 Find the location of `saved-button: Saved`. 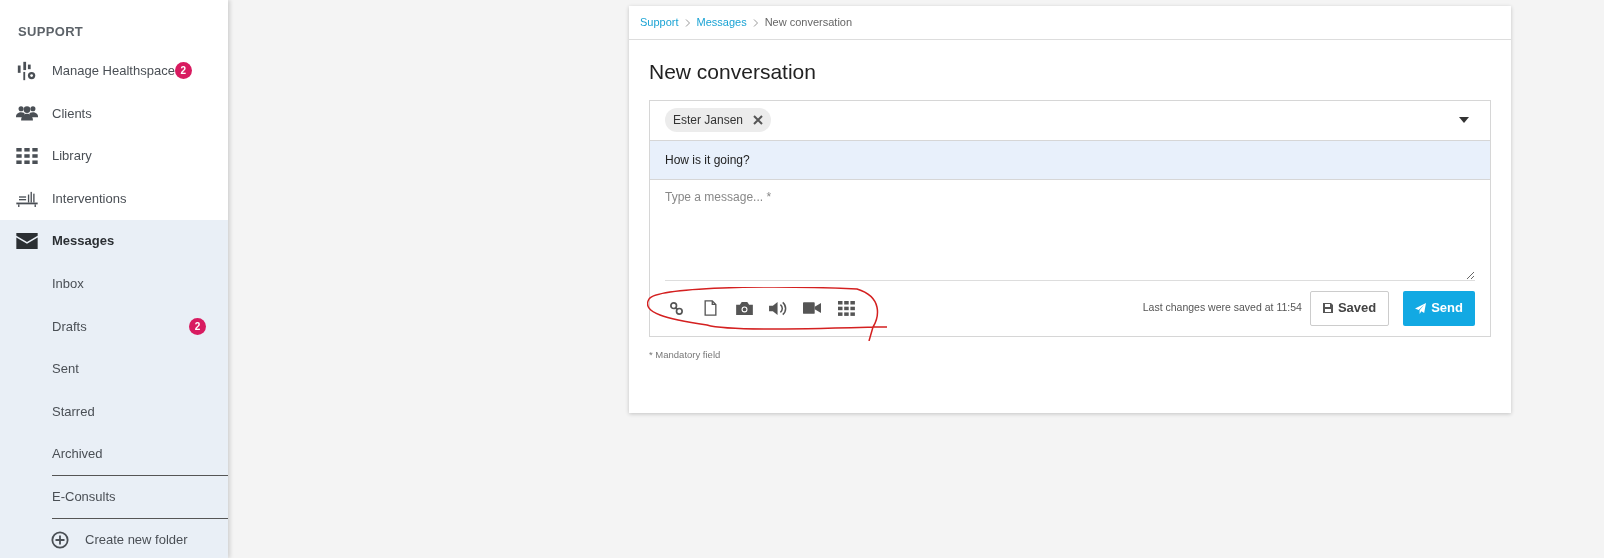

saved-button: Saved is located at coordinates (1349, 308).